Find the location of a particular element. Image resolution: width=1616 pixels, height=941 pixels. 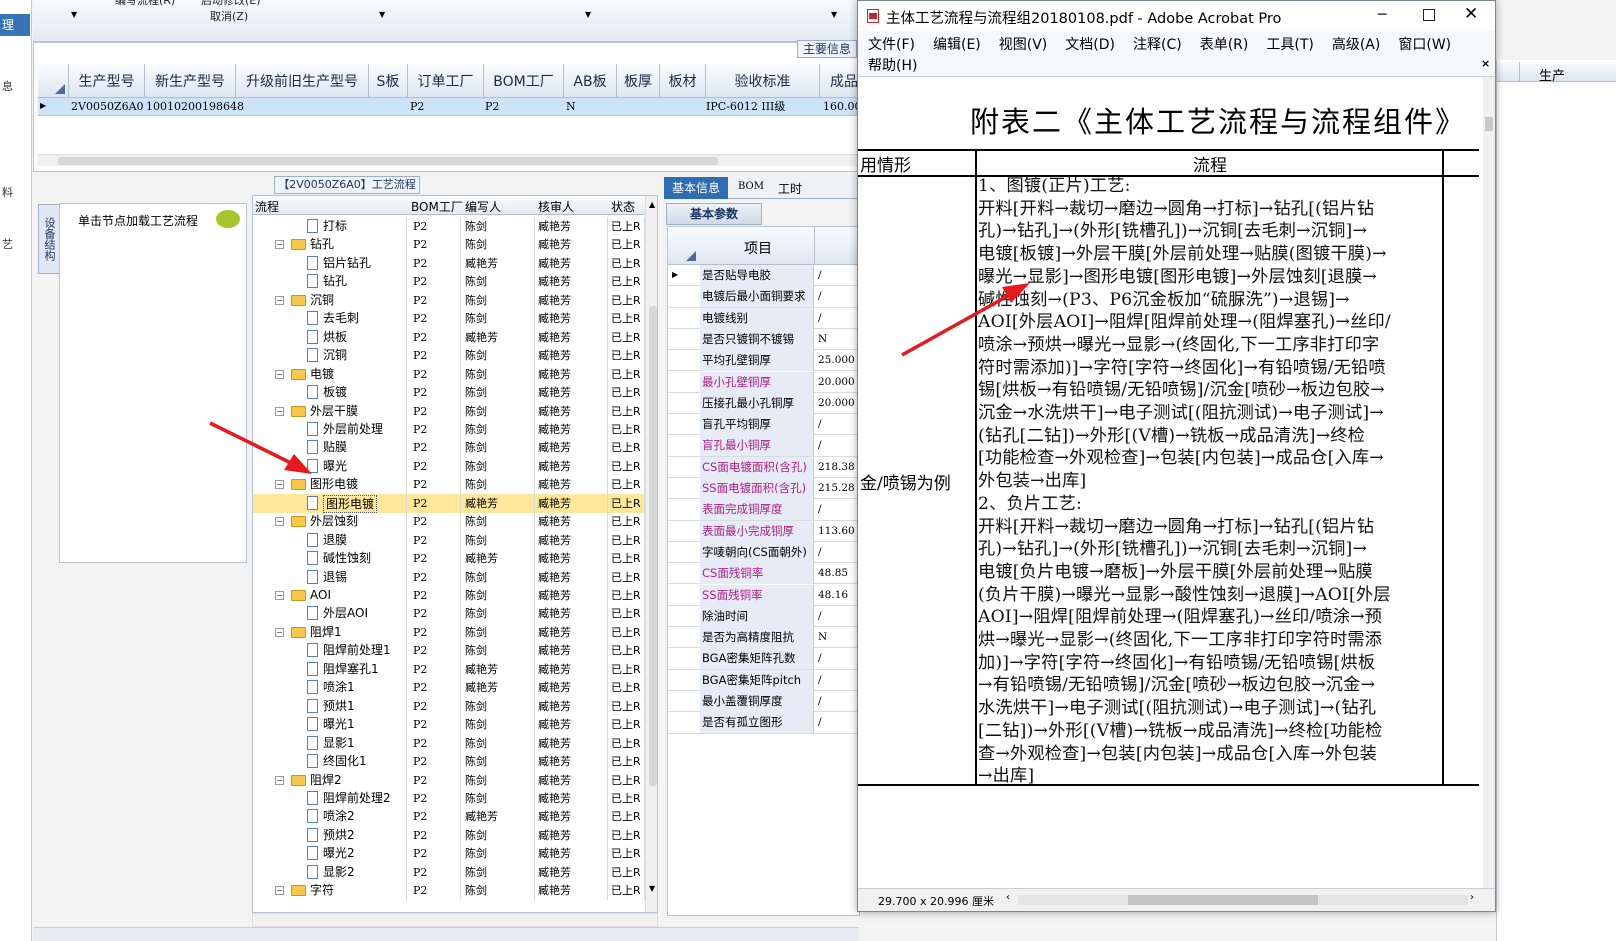

annotation-arrows is located at coordinates (619, 378).